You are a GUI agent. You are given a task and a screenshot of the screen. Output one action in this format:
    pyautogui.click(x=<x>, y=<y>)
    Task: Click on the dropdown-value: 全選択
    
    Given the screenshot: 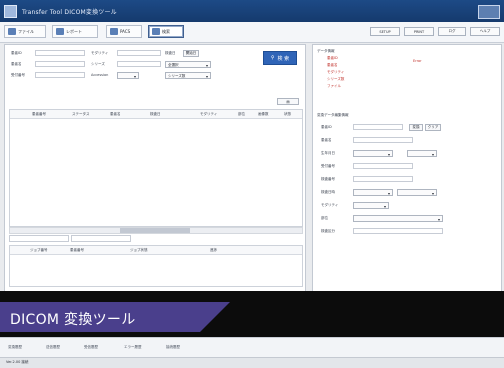 What is the action you would take?
    pyautogui.click(x=173, y=65)
    